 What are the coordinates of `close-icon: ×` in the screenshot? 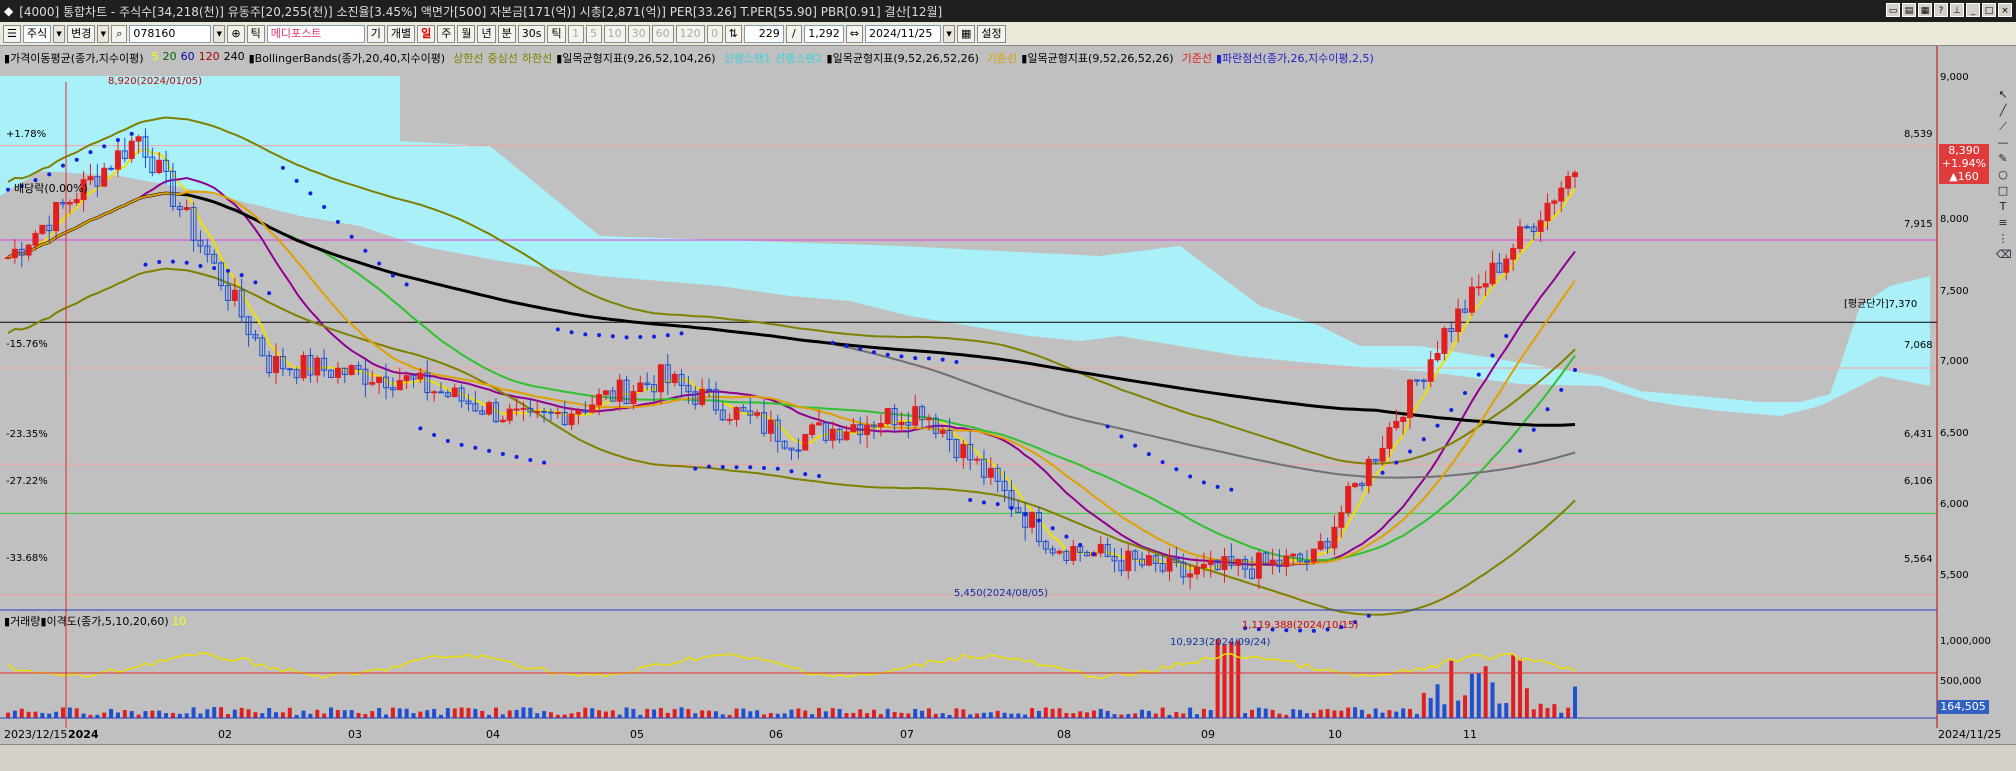 It's located at (2005, 10).